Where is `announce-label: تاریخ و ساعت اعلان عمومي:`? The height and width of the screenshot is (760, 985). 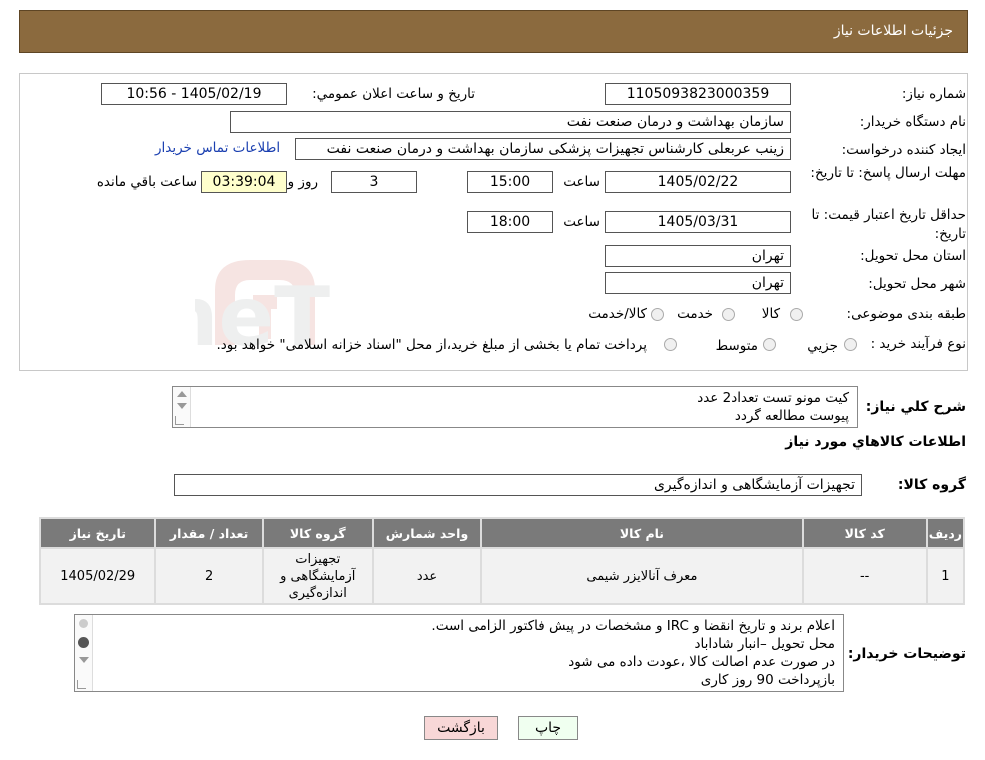
announce-label: تاریخ و ساعت اعلان عمومي: is located at coordinates (393, 94).